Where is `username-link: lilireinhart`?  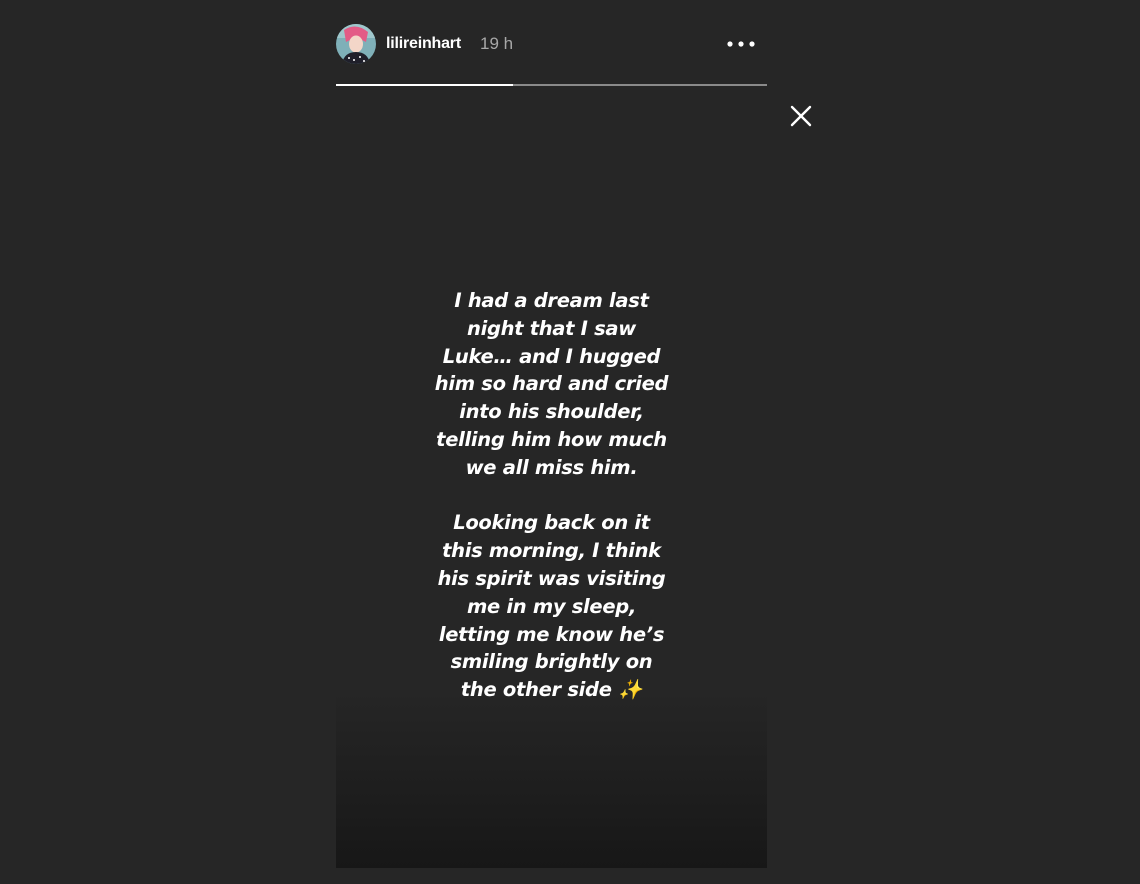 username-link: lilireinhart is located at coordinates (423, 44).